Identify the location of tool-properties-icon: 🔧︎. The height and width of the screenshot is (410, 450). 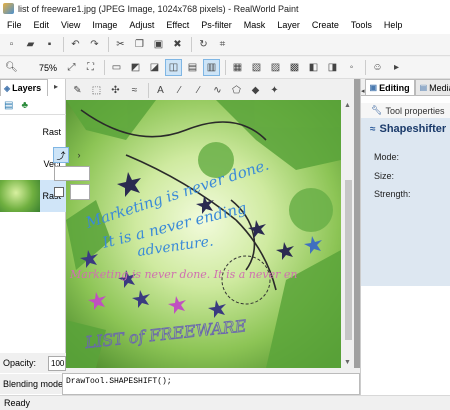
(377, 110).